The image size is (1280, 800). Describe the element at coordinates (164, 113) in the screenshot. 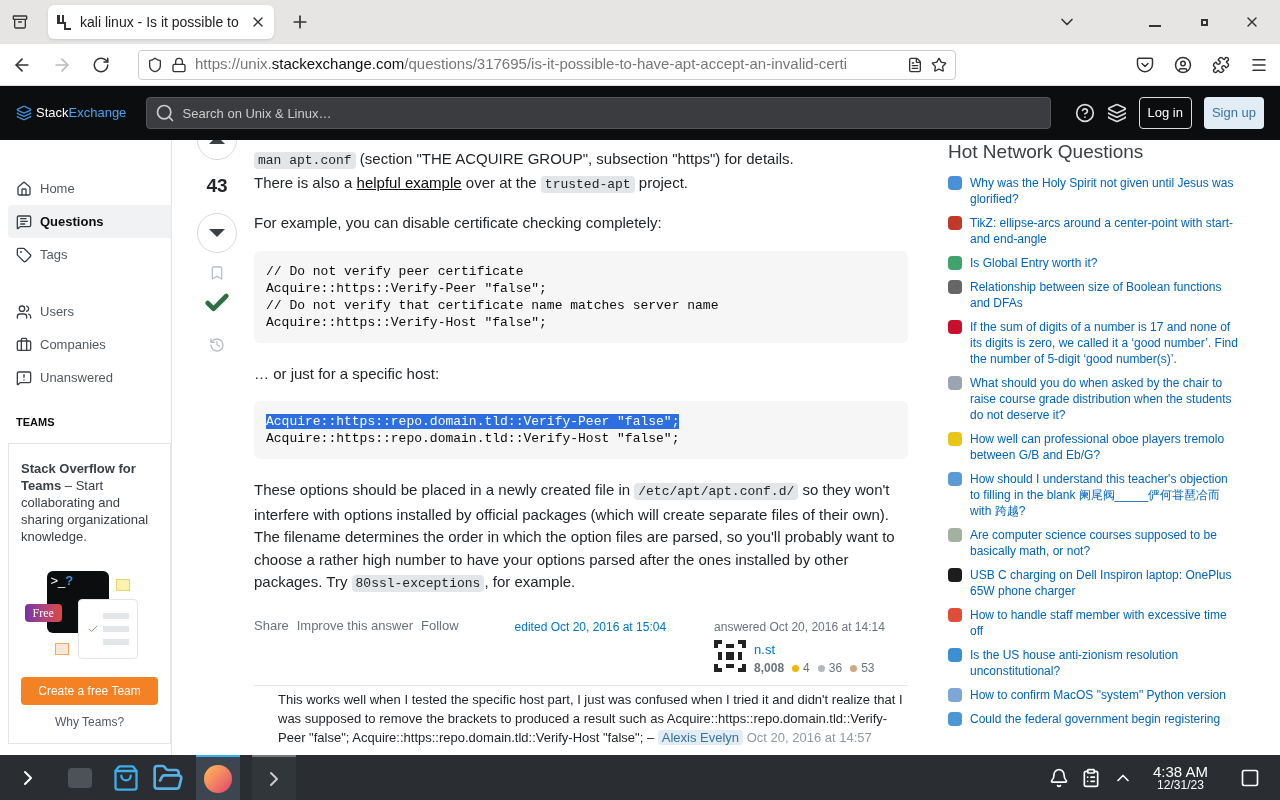

I see `search-icon` at that location.